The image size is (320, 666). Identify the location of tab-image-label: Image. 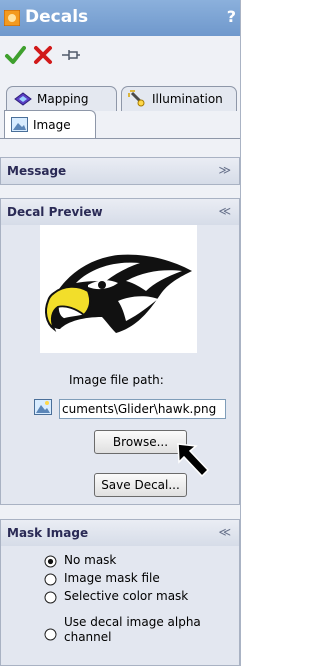
(52, 125).